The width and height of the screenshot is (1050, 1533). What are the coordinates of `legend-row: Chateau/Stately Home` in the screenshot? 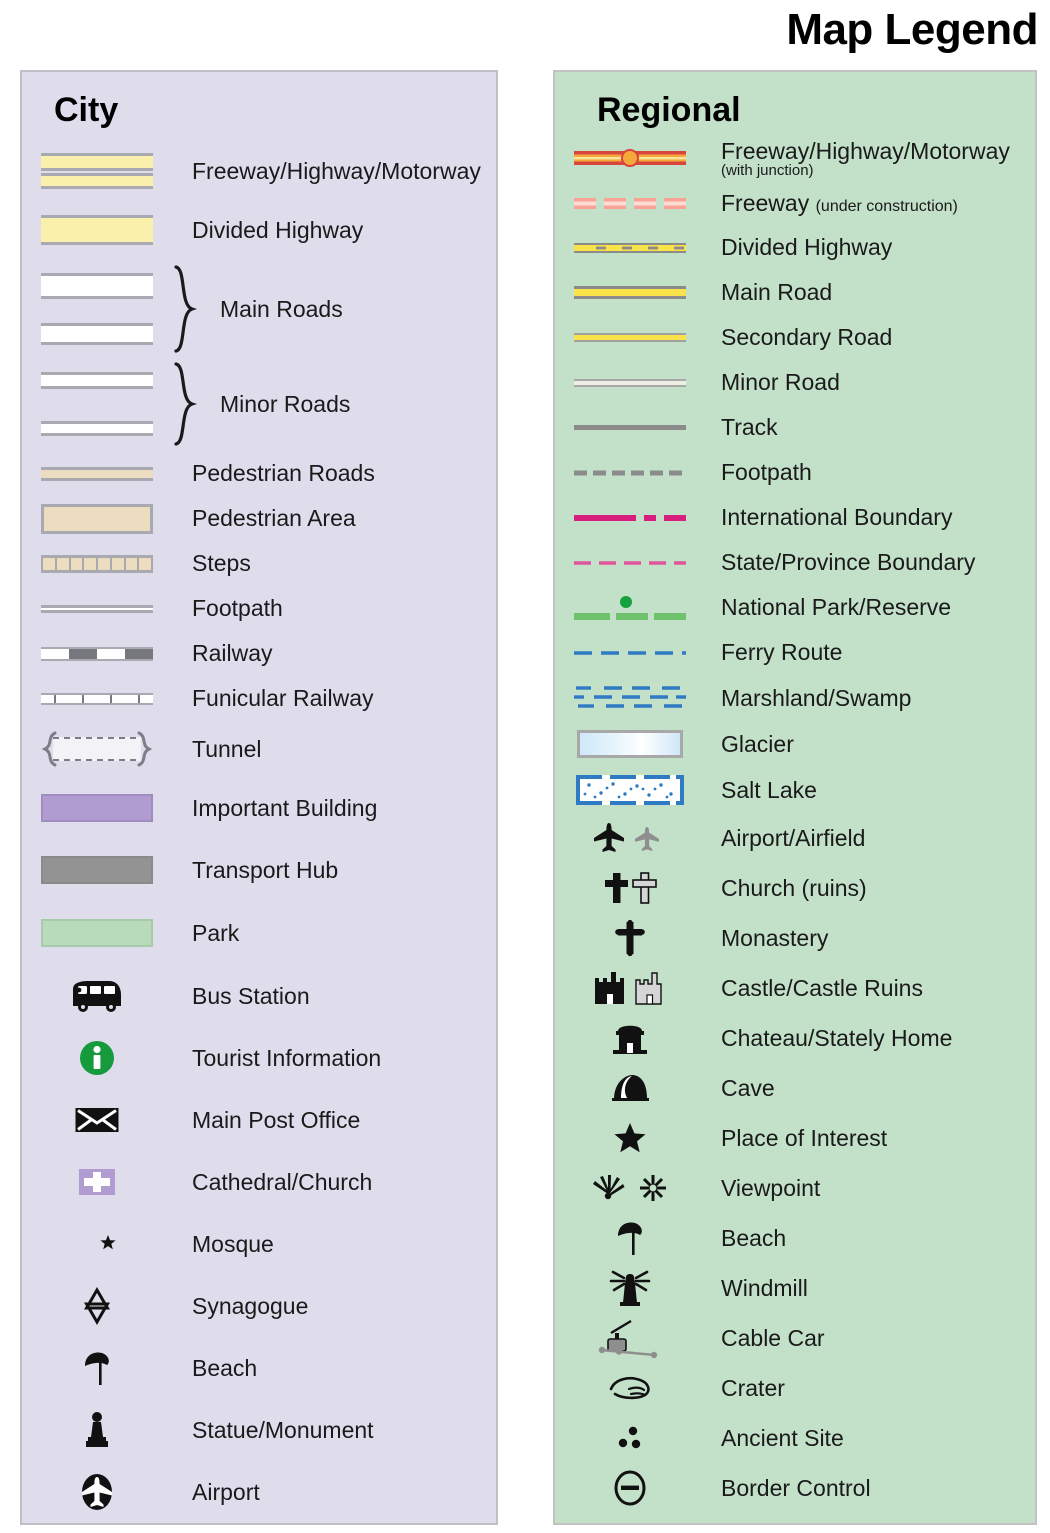 It's located at (795, 1038).